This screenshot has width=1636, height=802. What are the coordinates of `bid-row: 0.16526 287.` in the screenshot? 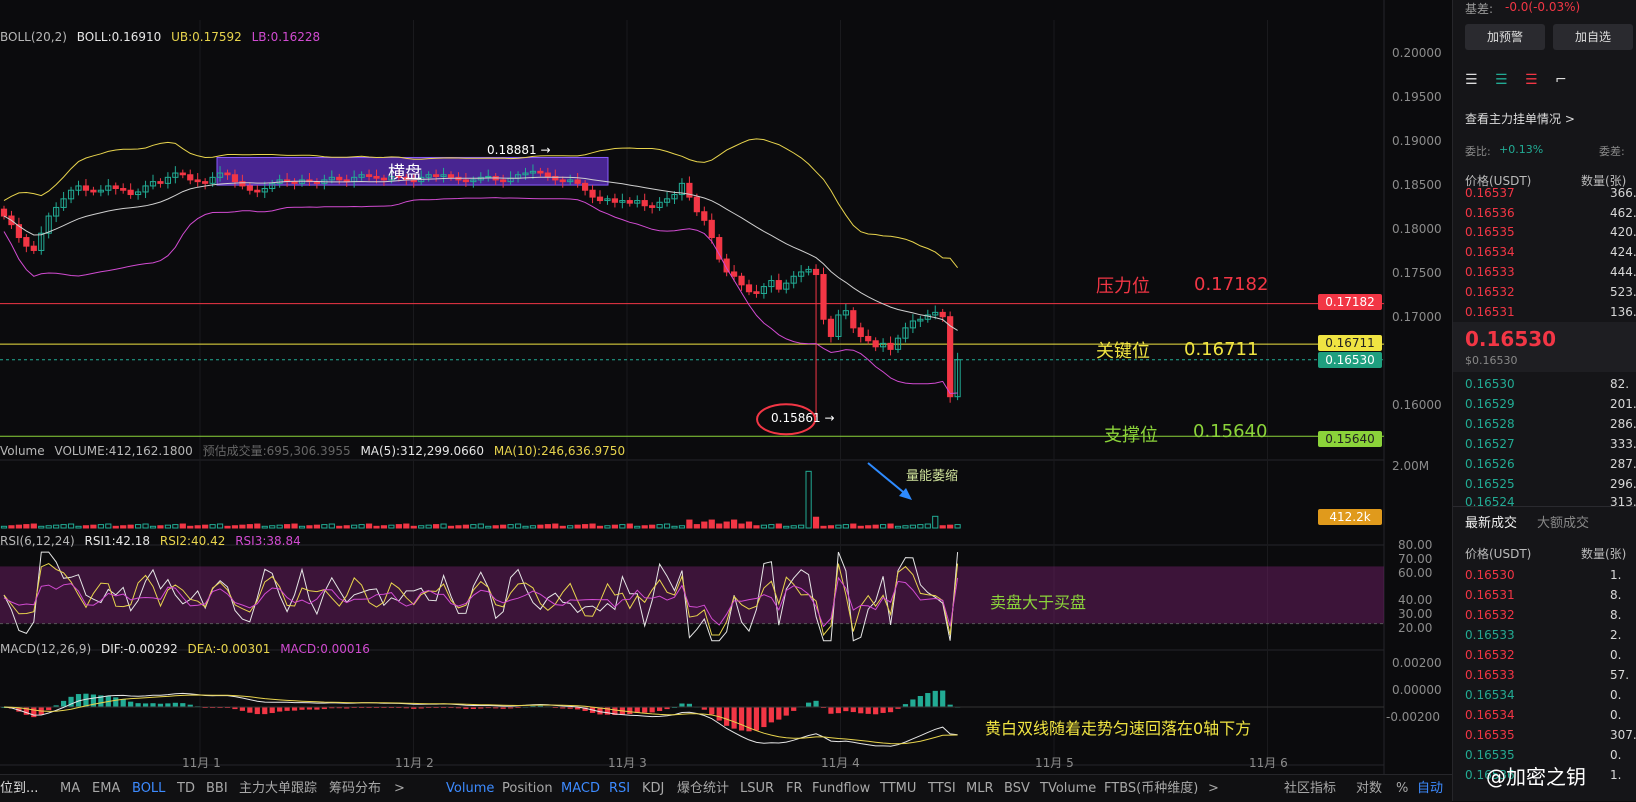 It's located at (1550, 464).